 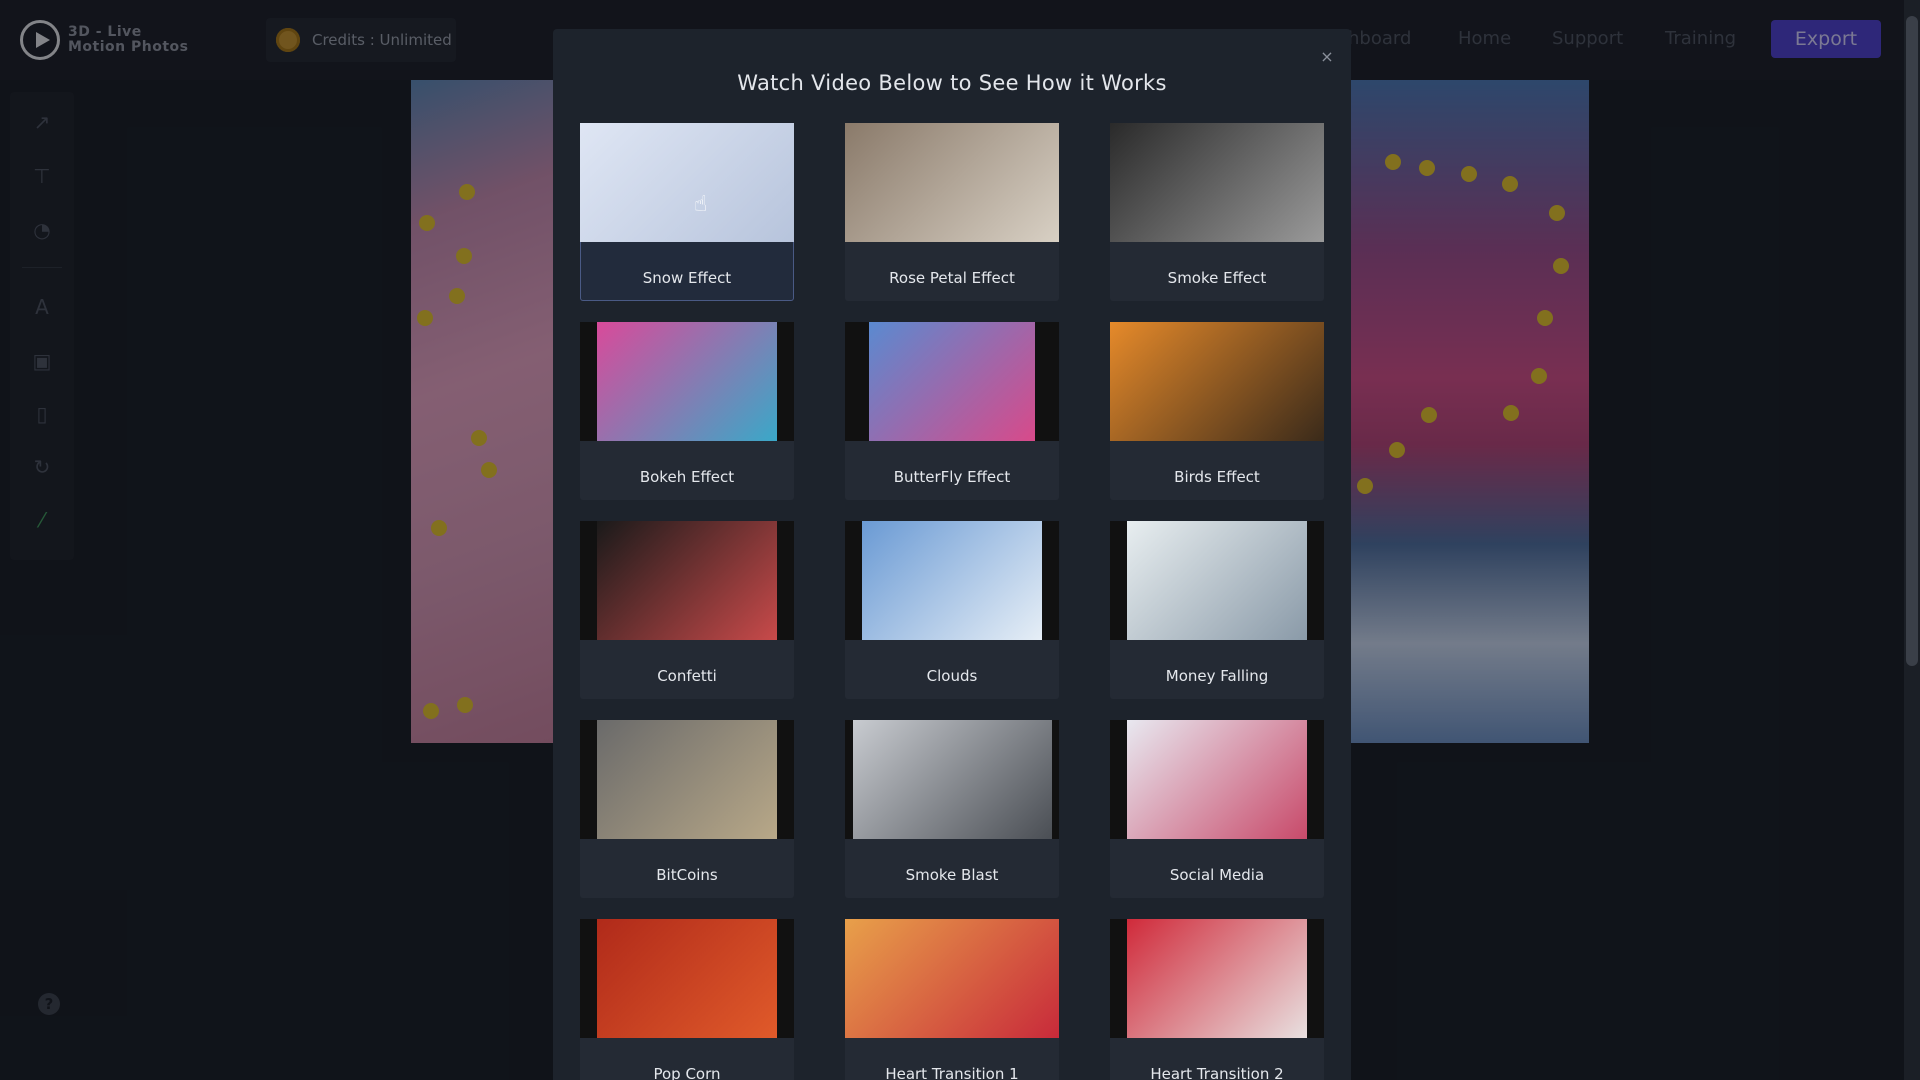 What do you see at coordinates (952, 477) in the screenshot?
I see `effect-label: ButterFly Effect` at bounding box center [952, 477].